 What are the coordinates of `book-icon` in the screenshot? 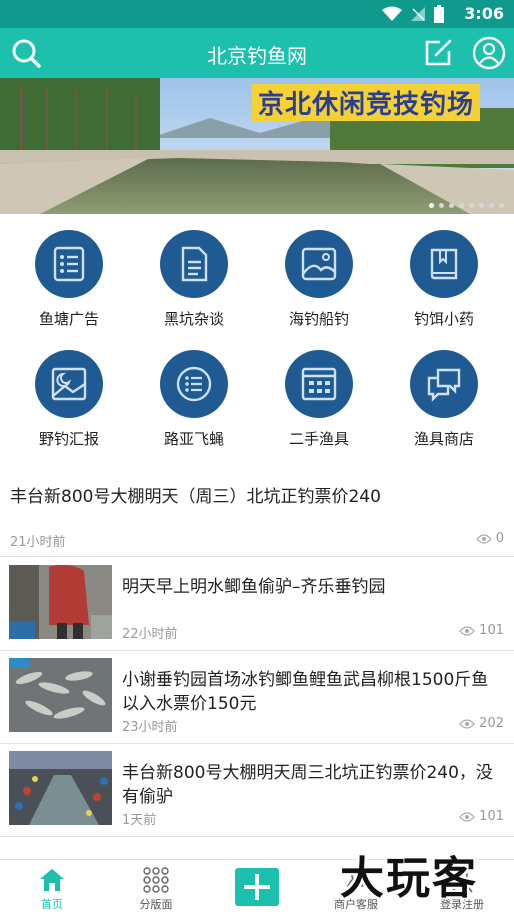 It's located at (444, 264).